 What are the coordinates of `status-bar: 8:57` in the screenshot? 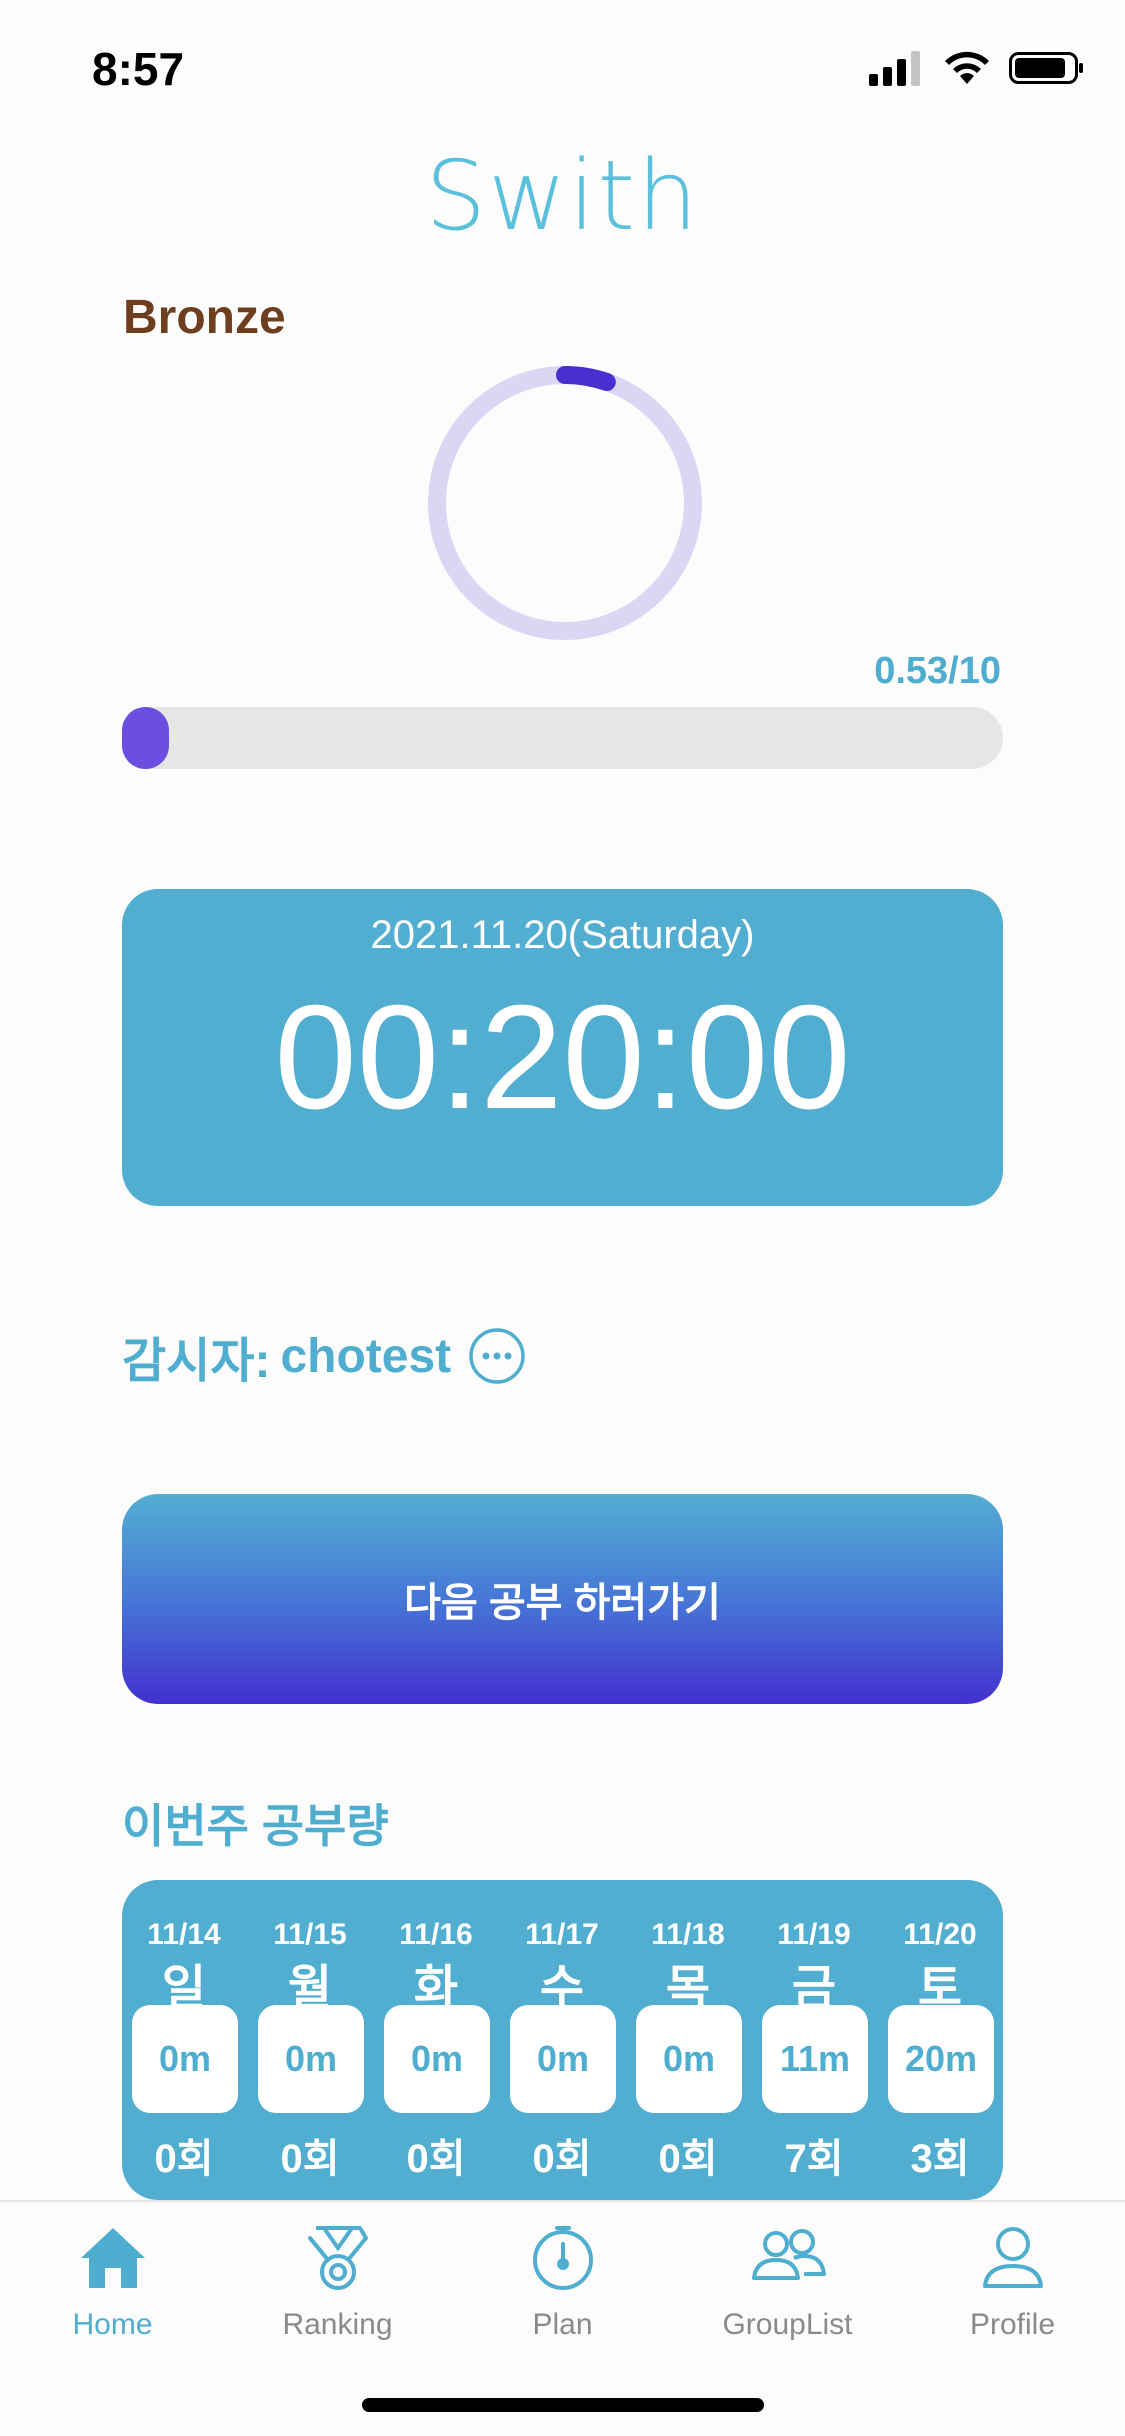 It's located at (562, 70).